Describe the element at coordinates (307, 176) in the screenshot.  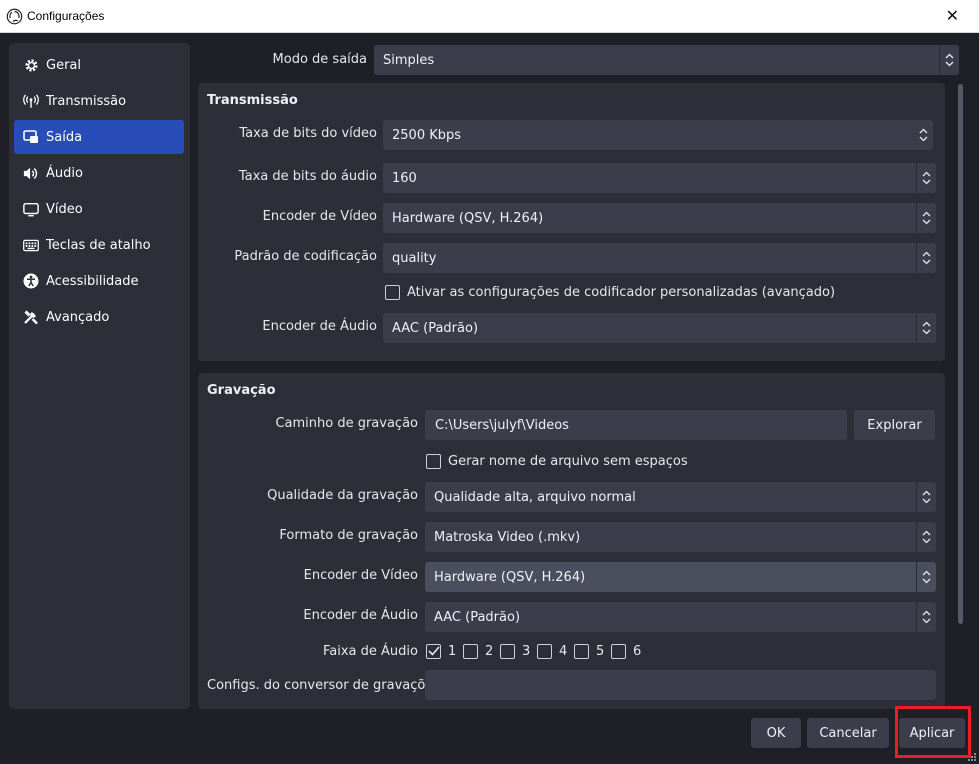
I see `audio-bitrate-label: Taxa de bits do áudio` at that location.